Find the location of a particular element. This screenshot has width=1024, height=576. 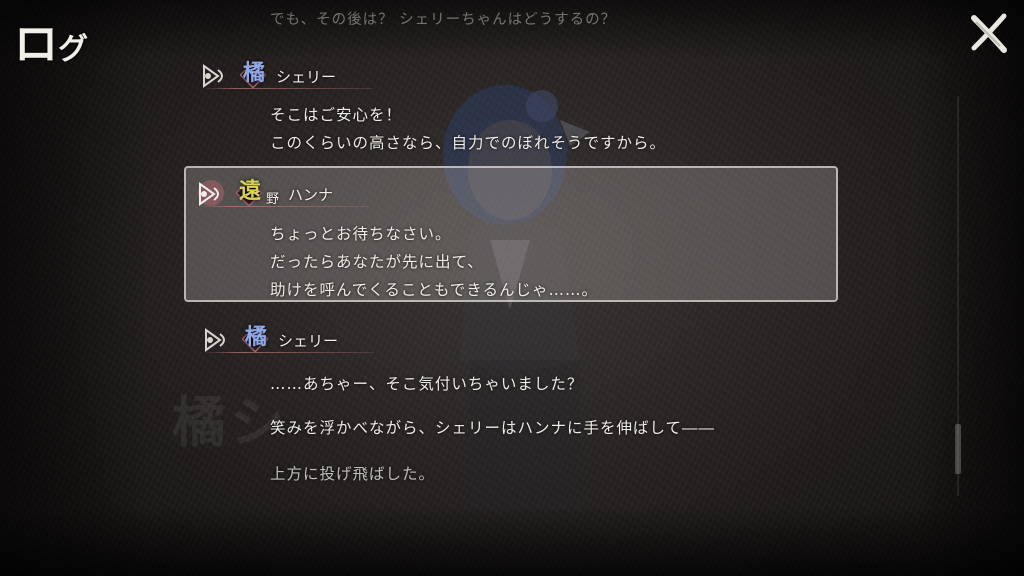

dialogue-line: 助けを呼んでくることもできるんじゃ……。 is located at coordinates (434, 290).